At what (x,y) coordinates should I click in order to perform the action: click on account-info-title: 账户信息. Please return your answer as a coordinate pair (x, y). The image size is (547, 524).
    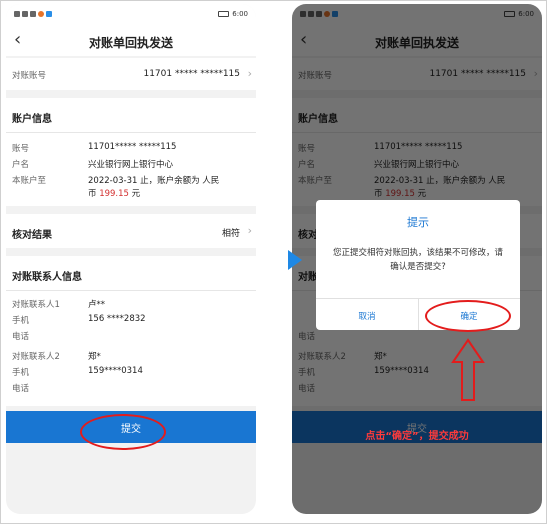
    Looking at the image, I should click on (32, 119).